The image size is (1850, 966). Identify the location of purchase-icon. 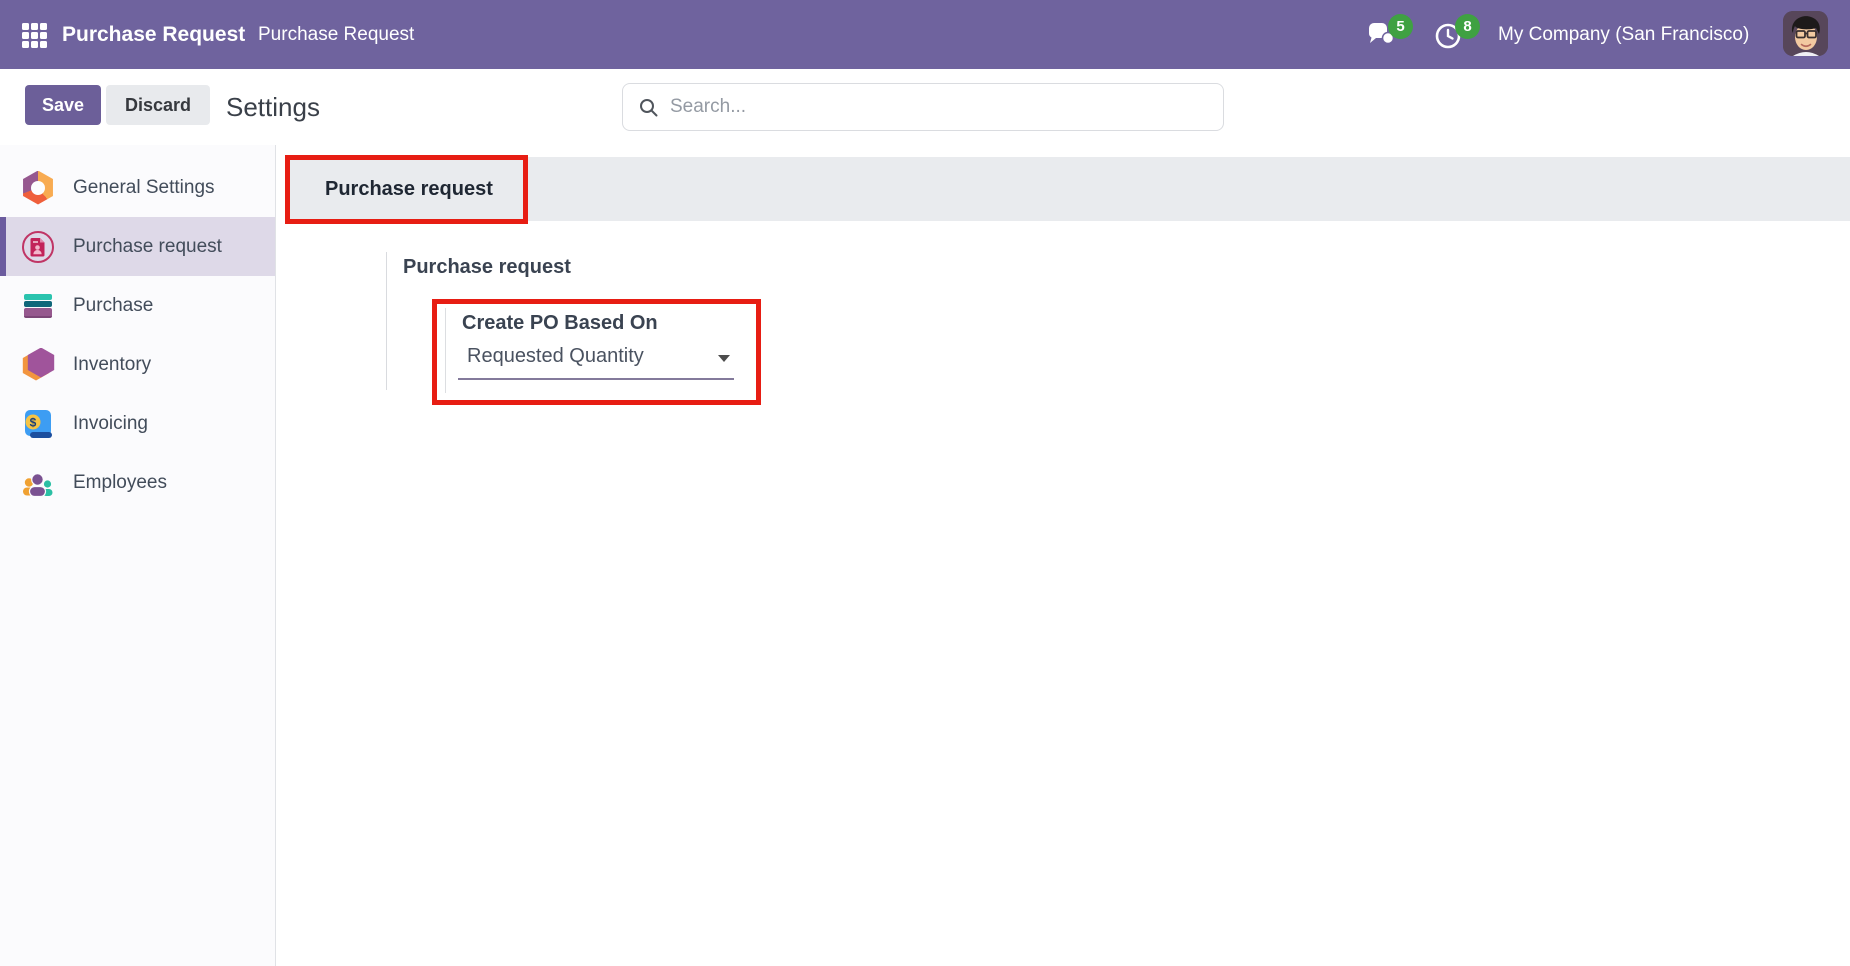
(38, 306).